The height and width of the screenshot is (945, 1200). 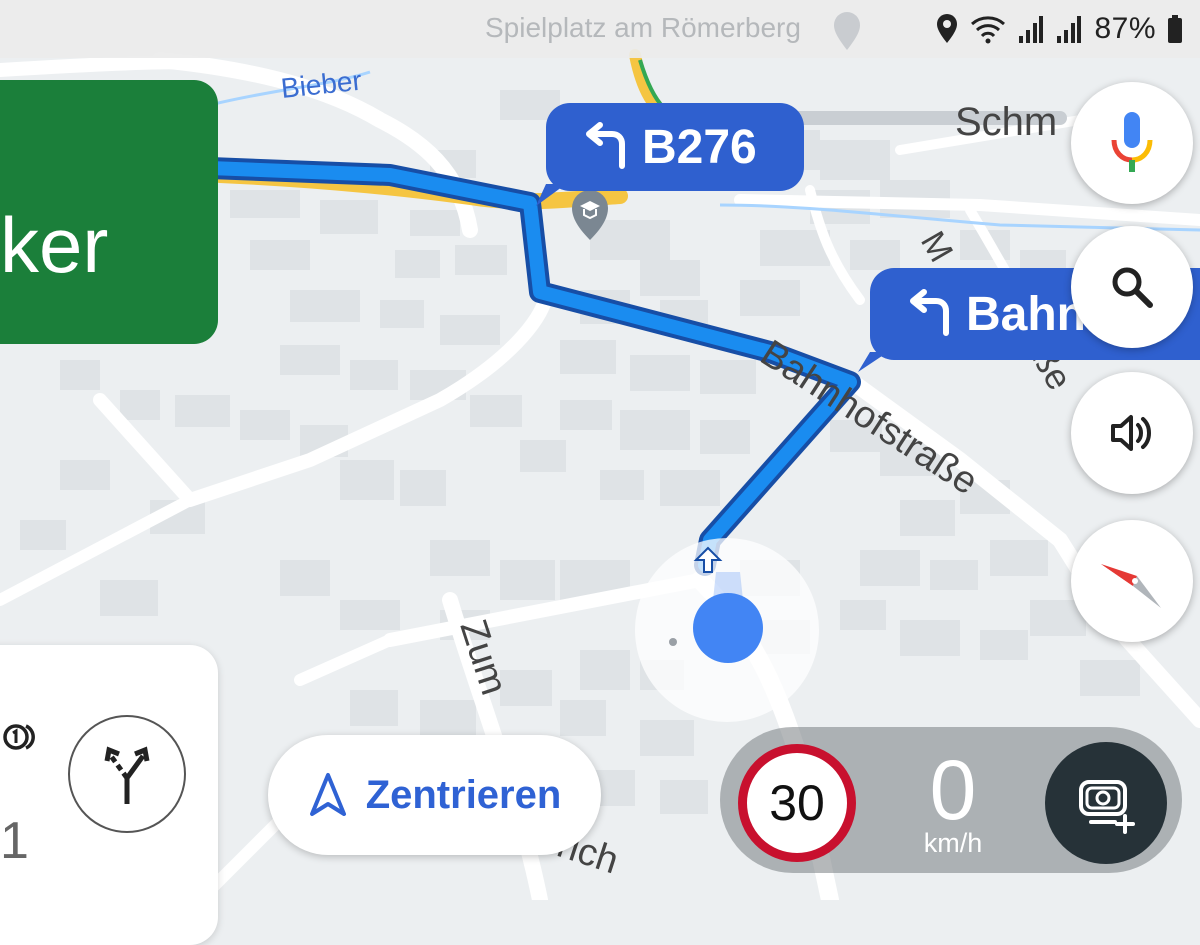 What do you see at coordinates (699, 147) in the screenshot?
I see `route-bubble-label: B276` at bounding box center [699, 147].